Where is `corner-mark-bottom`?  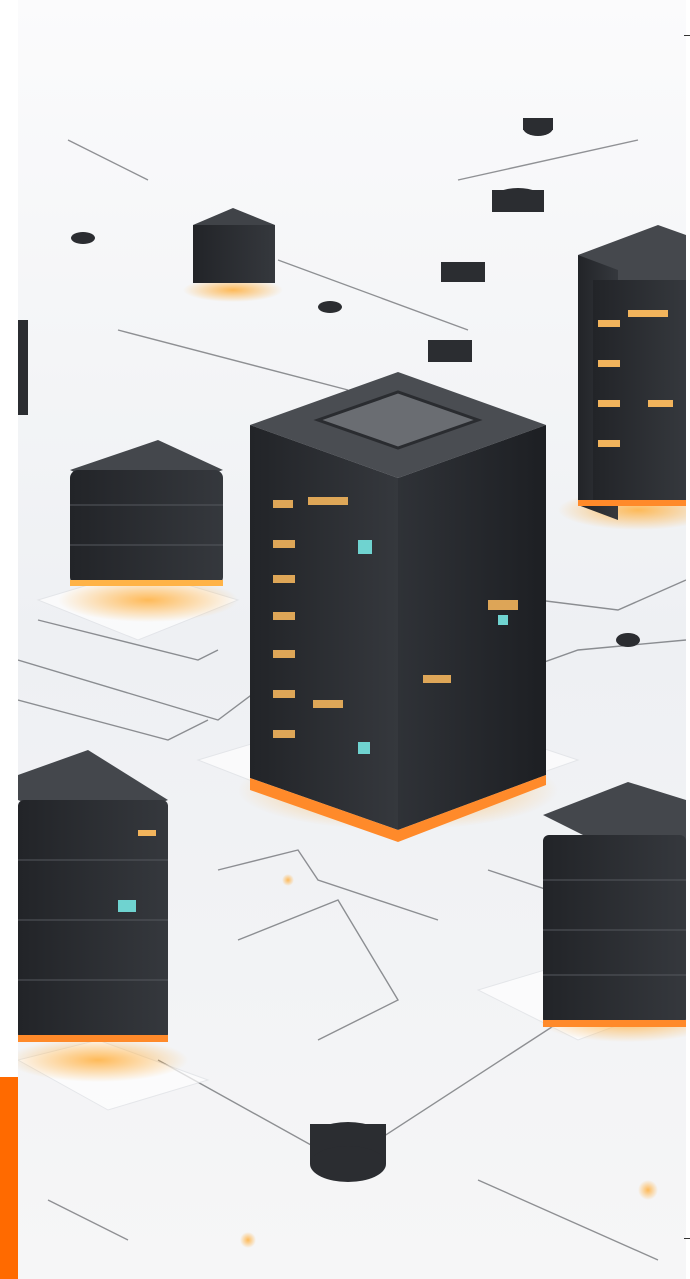 corner-mark-bottom is located at coordinates (687, 1238).